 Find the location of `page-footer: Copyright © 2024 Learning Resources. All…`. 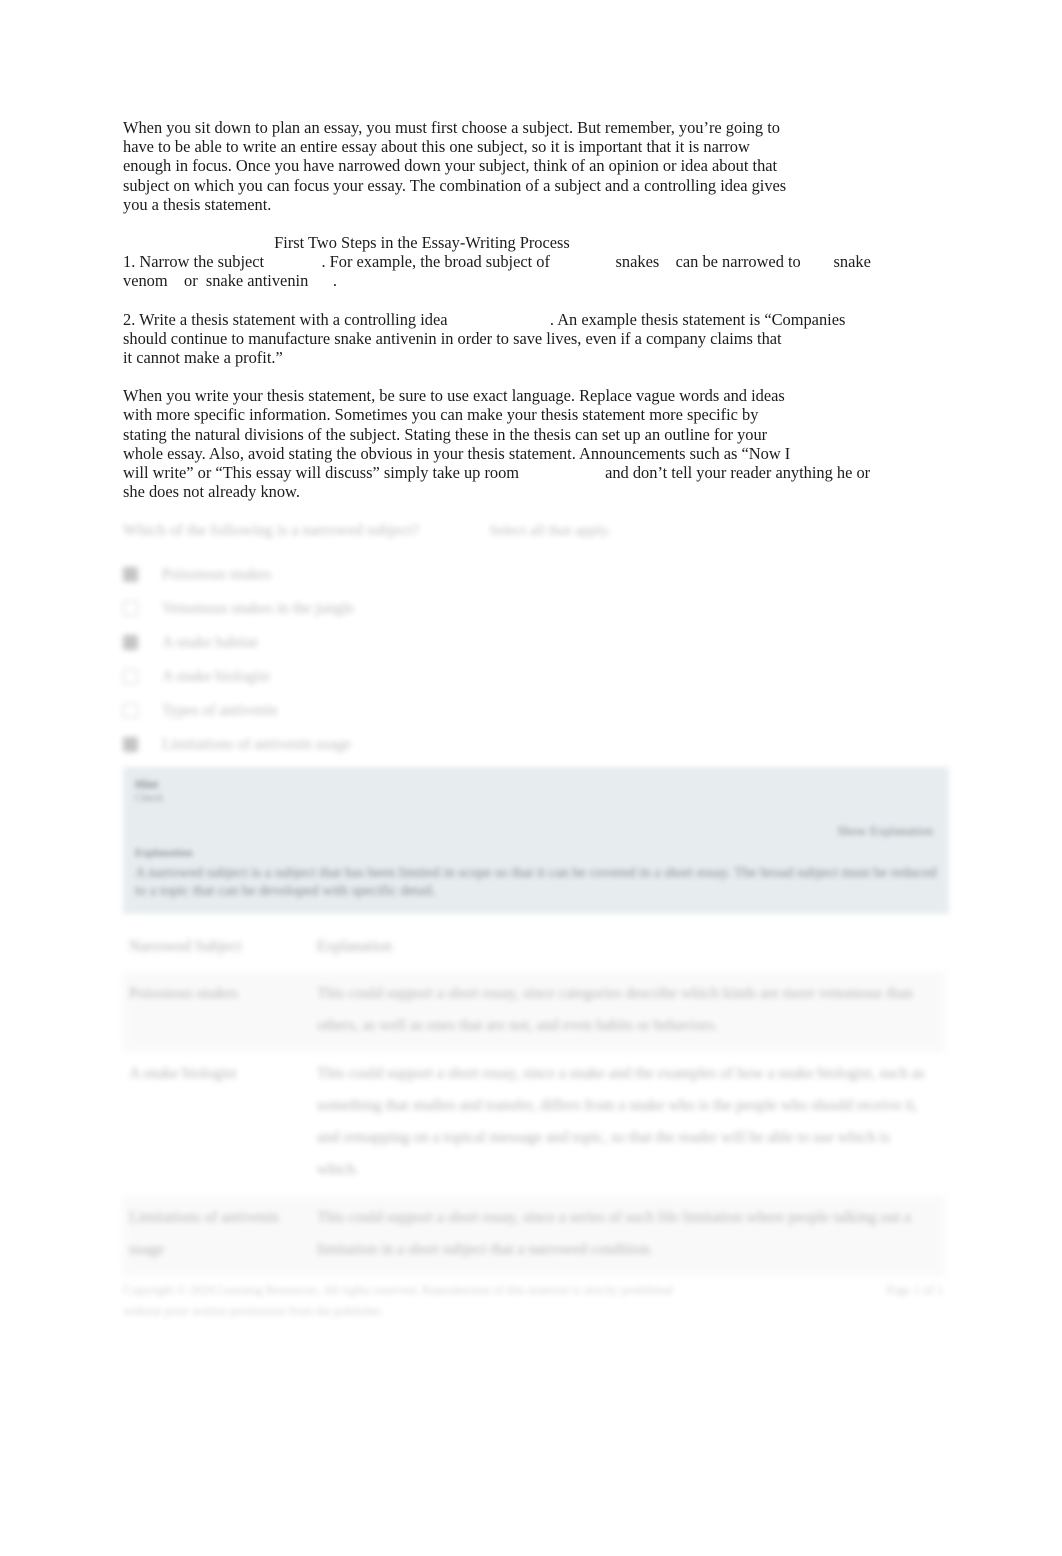

page-footer: Copyright © 2024 Learning Resources. All… is located at coordinates (533, 1301).